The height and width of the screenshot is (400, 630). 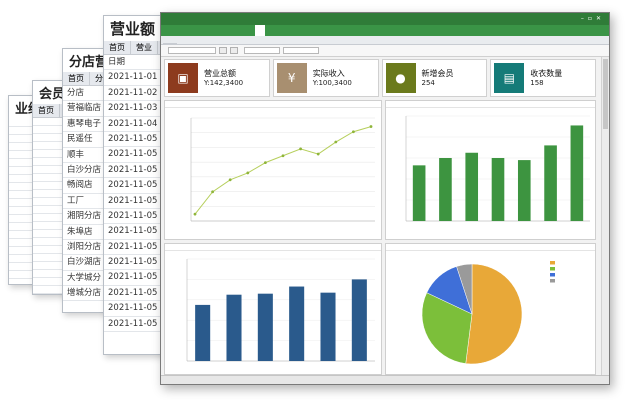 What do you see at coordinates (224, 82) in the screenshot?
I see `card-value: Y:142,3400` at bounding box center [224, 82].